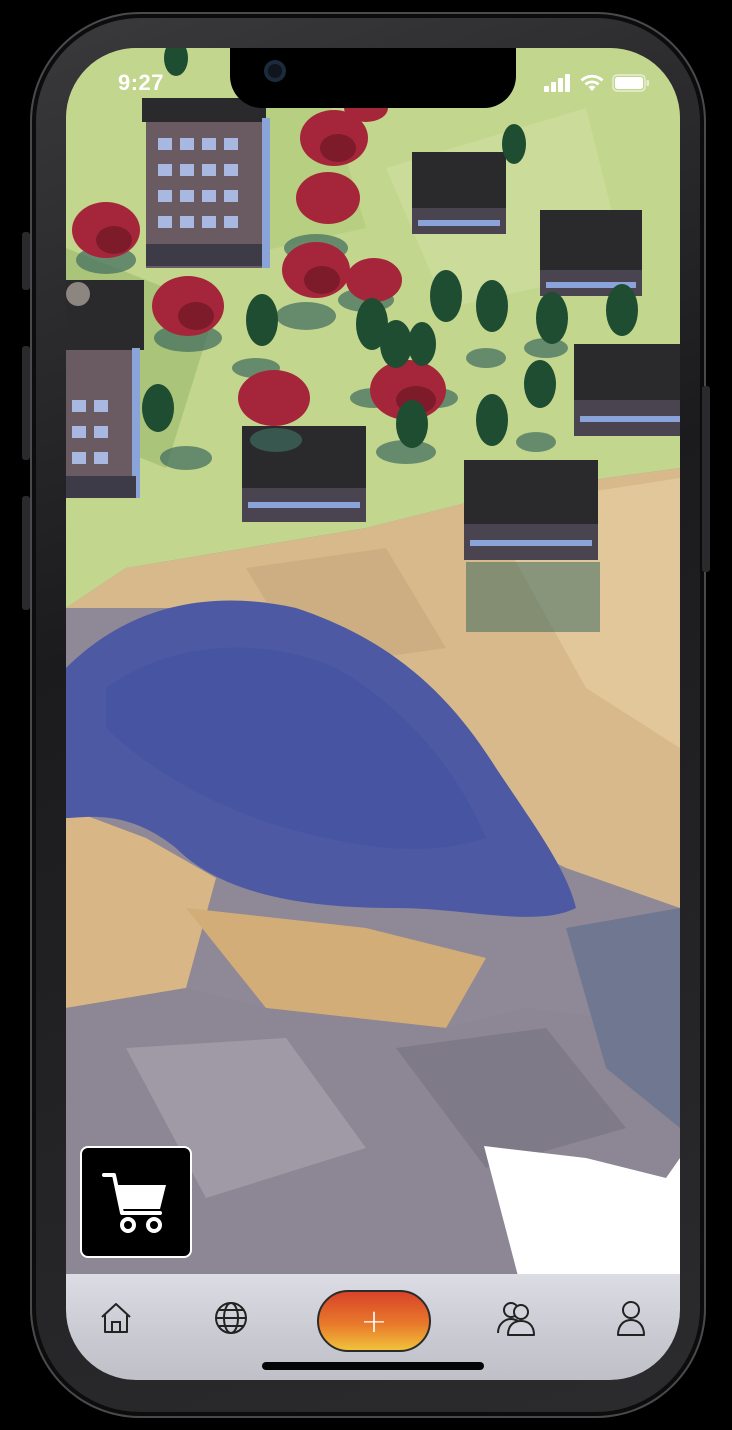 The width and height of the screenshot is (732, 1430). What do you see at coordinates (373, 78) in the screenshot?
I see `notch` at bounding box center [373, 78].